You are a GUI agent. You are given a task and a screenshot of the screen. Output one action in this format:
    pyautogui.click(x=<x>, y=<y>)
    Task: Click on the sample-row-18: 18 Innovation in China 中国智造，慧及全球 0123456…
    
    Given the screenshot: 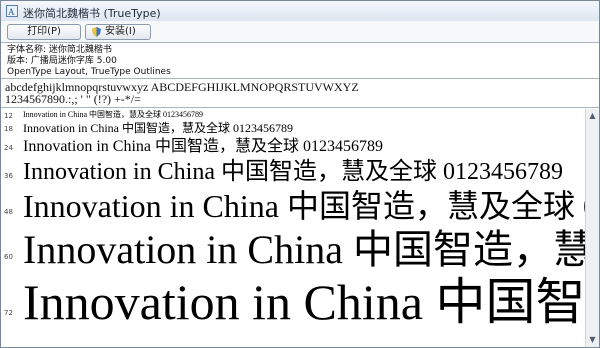 What is the action you would take?
    pyautogui.click(x=293, y=128)
    